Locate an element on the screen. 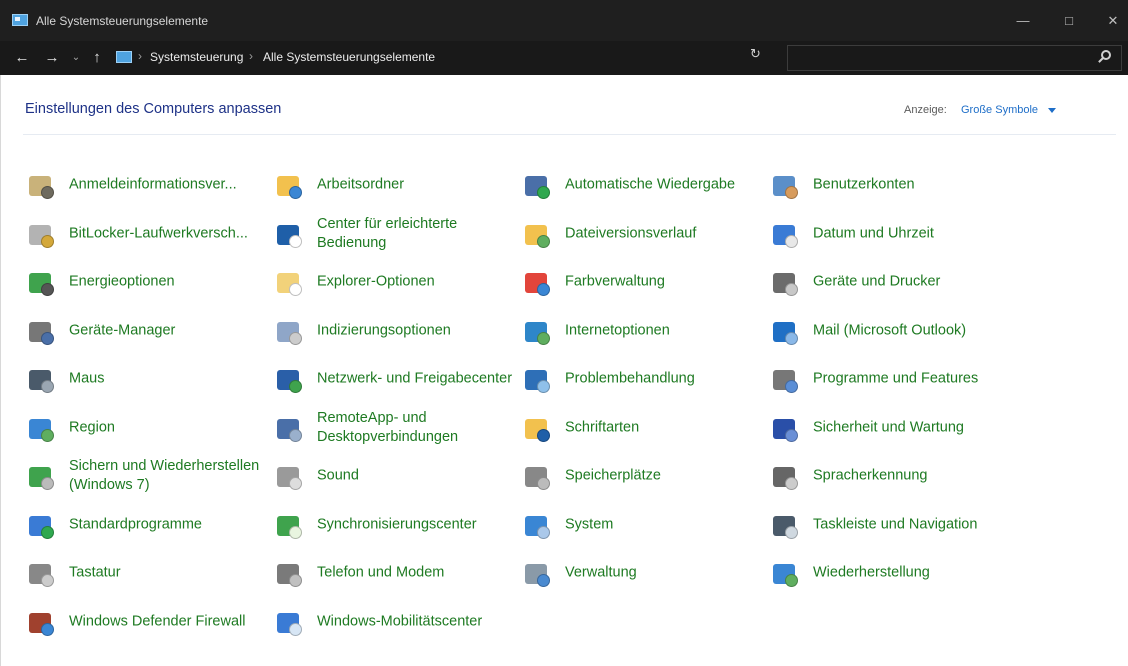  control-panel-item: Region is located at coordinates (147, 428).